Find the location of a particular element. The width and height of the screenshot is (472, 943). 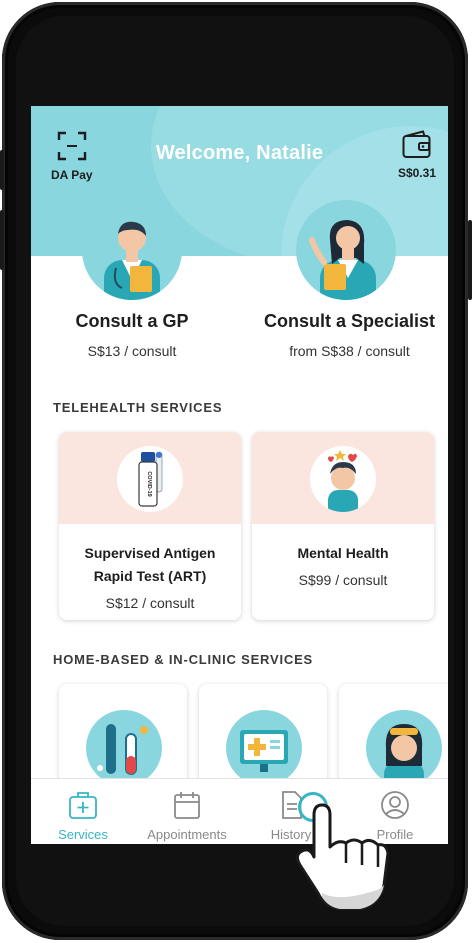

lab-test-icon is located at coordinates (122, 749).